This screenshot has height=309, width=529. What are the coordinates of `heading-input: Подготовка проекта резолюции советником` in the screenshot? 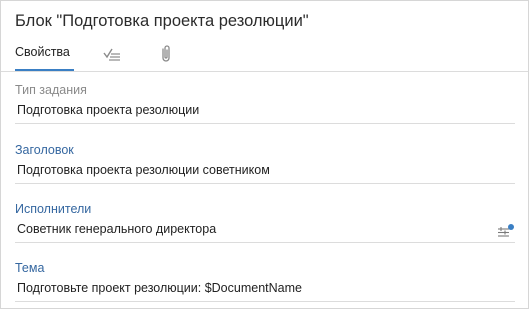 It's located at (143, 170).